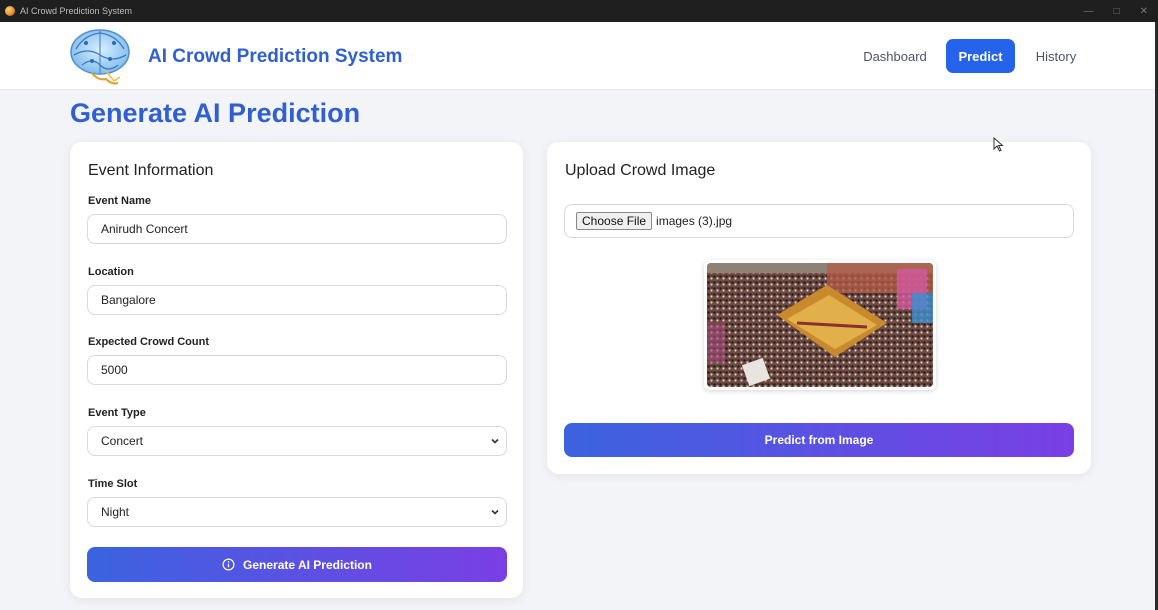 The width and height of the screenshot is (1158, 610). What do you see at coordinates (228, 564) in the screenshot?
I see `info-circle-icon` at bounding box center [228, 564].